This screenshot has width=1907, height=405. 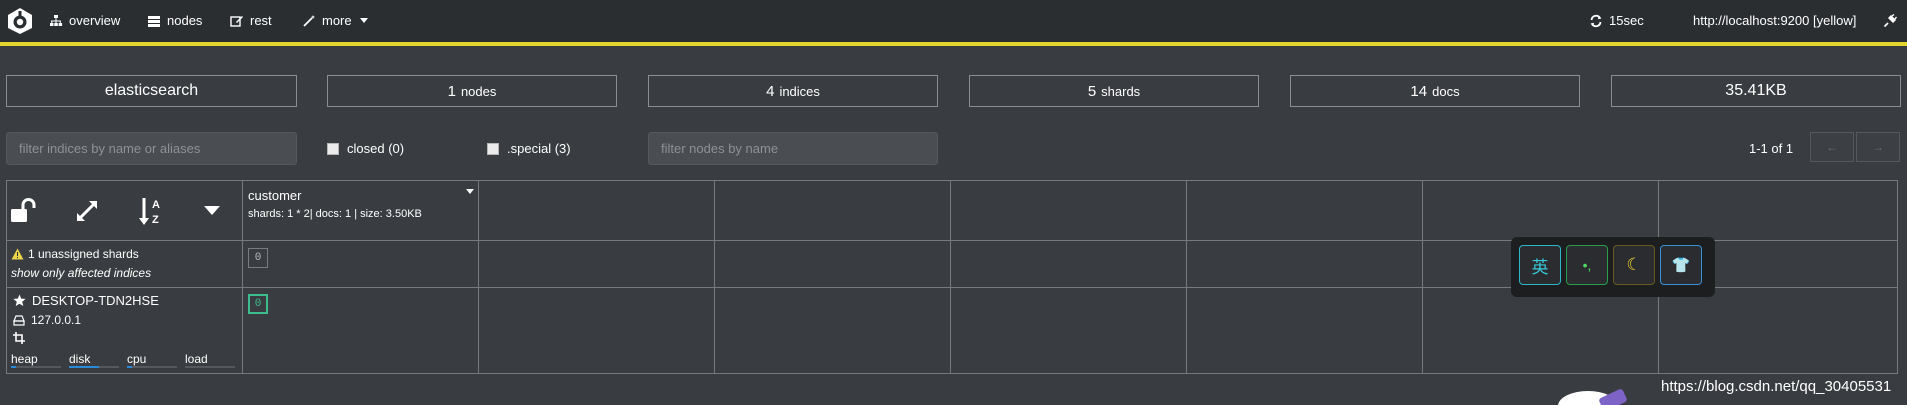 I want to click on edit-icon, so click(x=236, y=21).